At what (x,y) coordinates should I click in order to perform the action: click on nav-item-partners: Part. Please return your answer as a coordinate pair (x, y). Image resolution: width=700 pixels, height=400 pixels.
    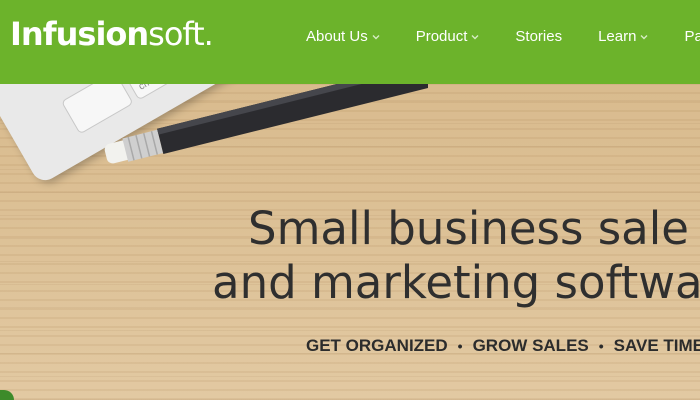
    Looking at the image, I should click on (692, 37).